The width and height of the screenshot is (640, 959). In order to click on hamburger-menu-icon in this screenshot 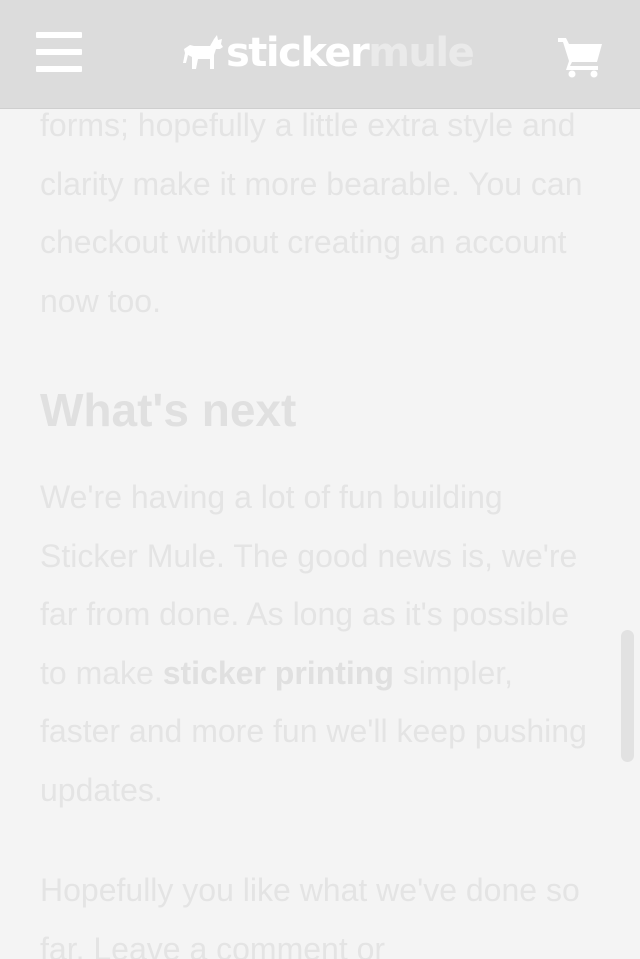, I will do `click(59, 53)`.